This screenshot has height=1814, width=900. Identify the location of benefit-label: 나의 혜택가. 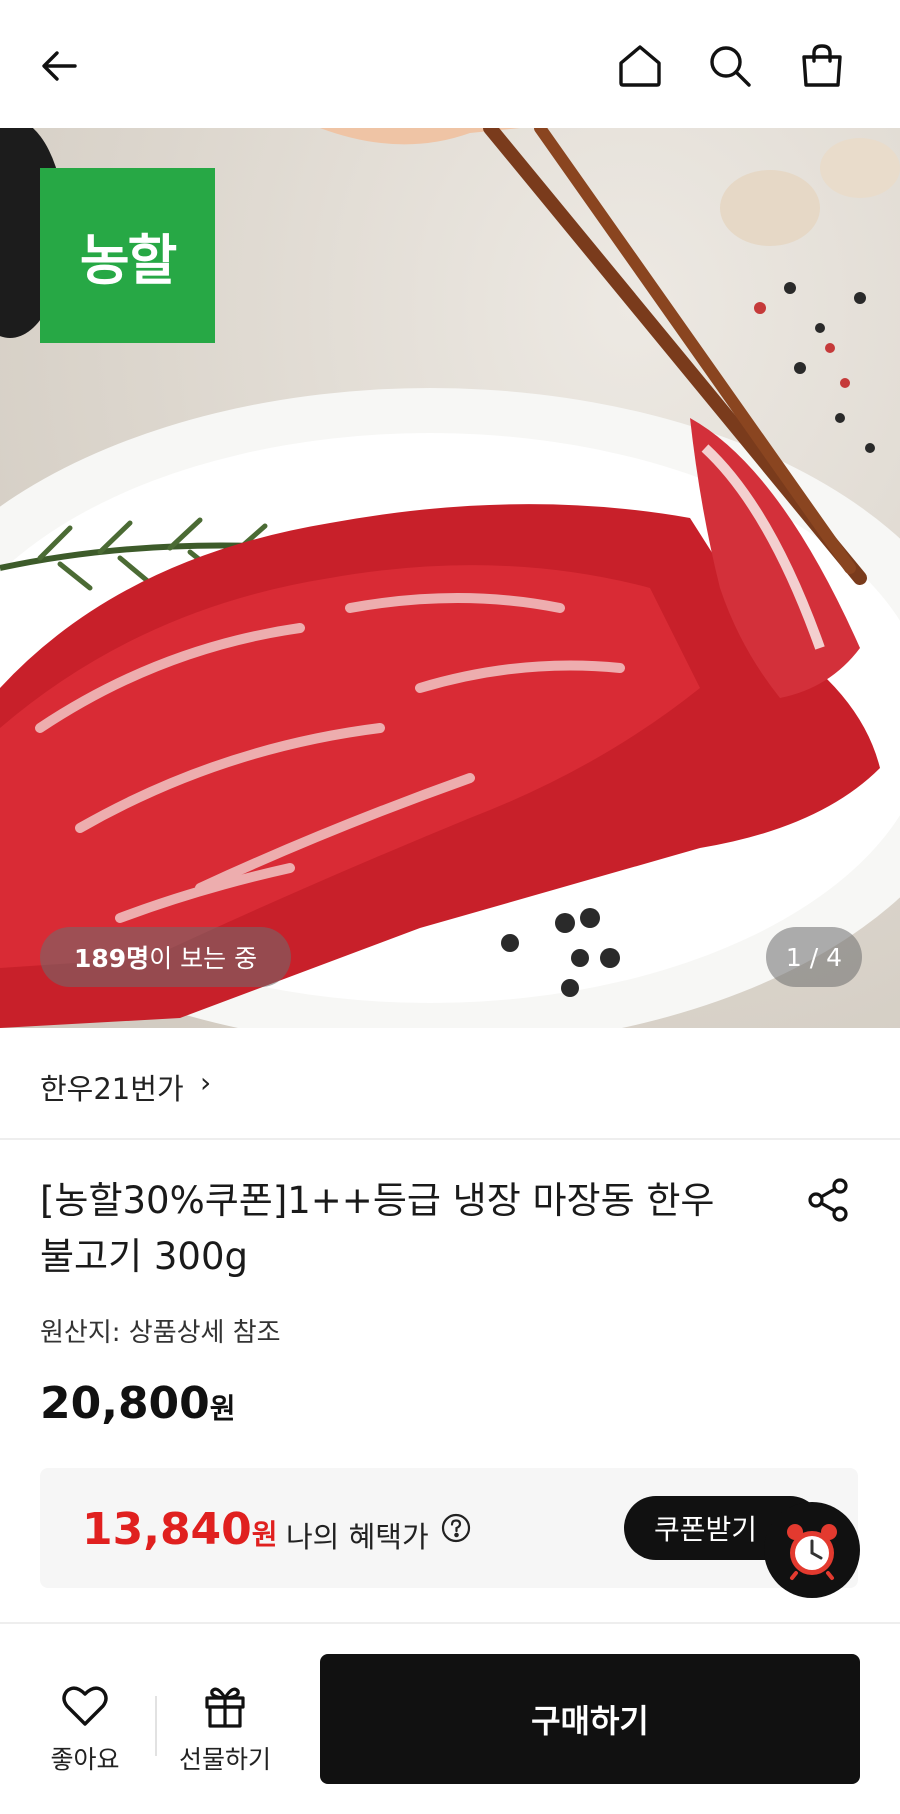
(357, 1537).